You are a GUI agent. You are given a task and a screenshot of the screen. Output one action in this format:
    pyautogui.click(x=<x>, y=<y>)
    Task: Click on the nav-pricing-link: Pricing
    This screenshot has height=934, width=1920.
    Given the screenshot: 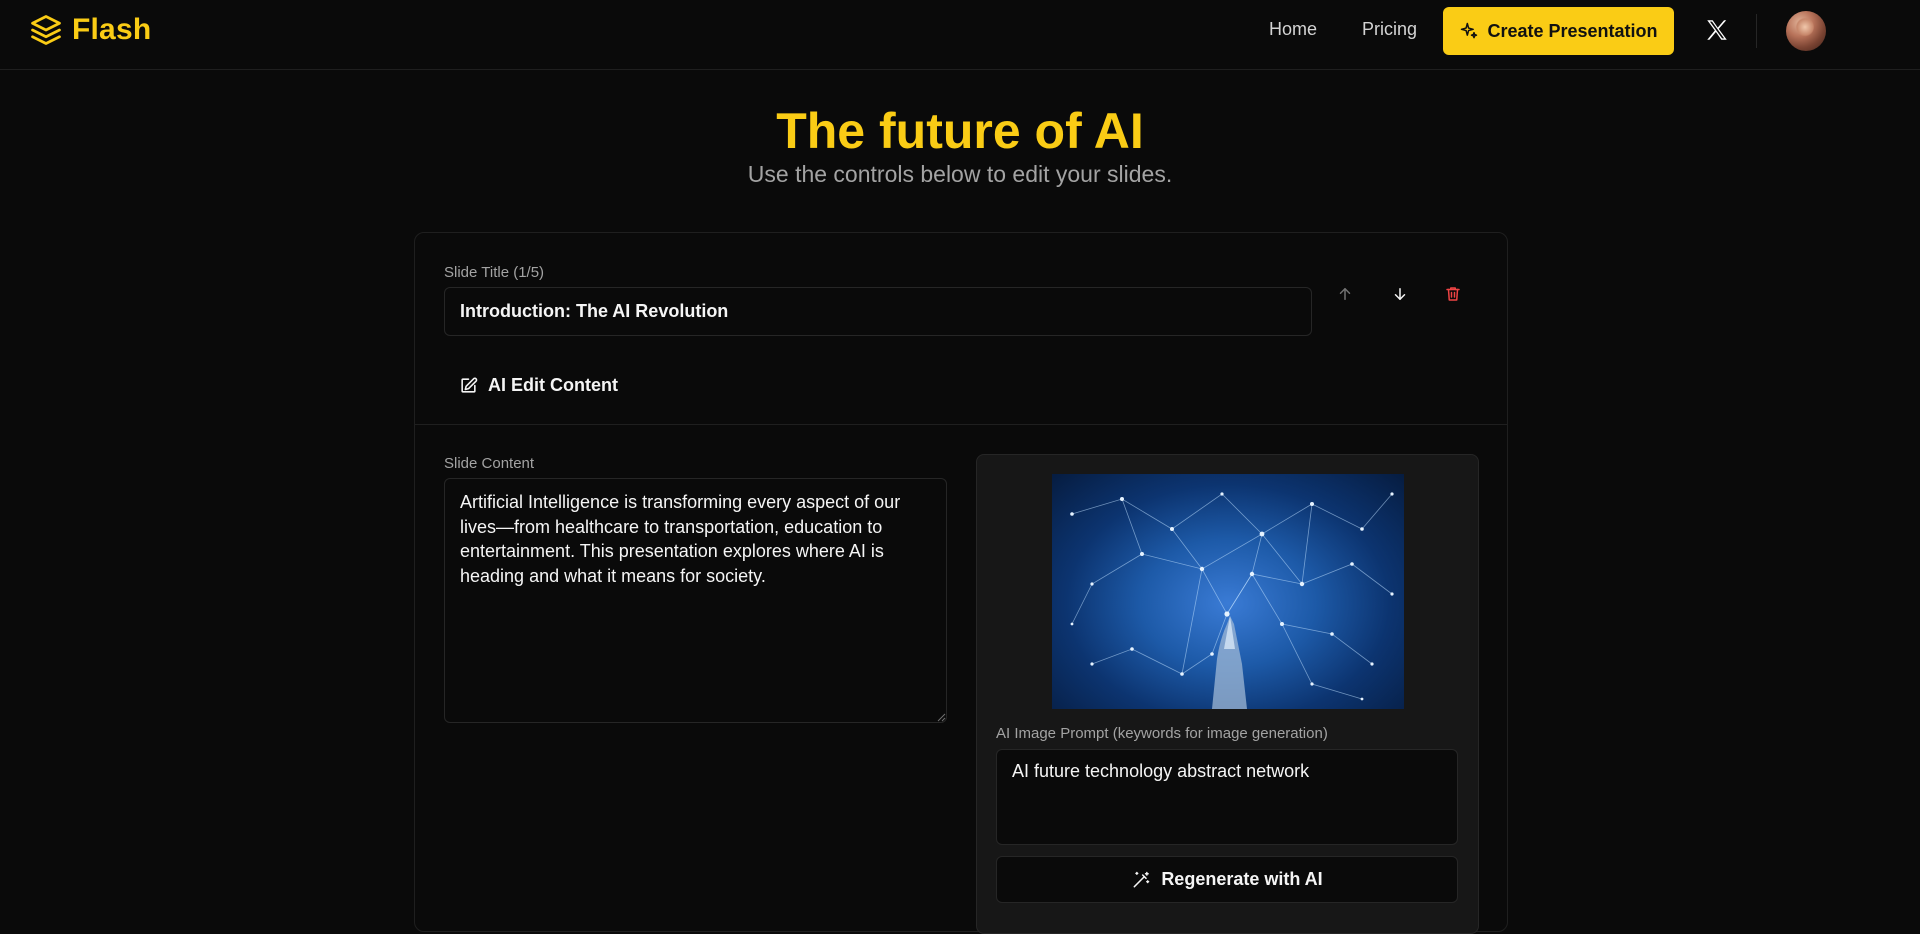 What is the action you would take?
    pyautogui.click(x=1389, y=29)
    